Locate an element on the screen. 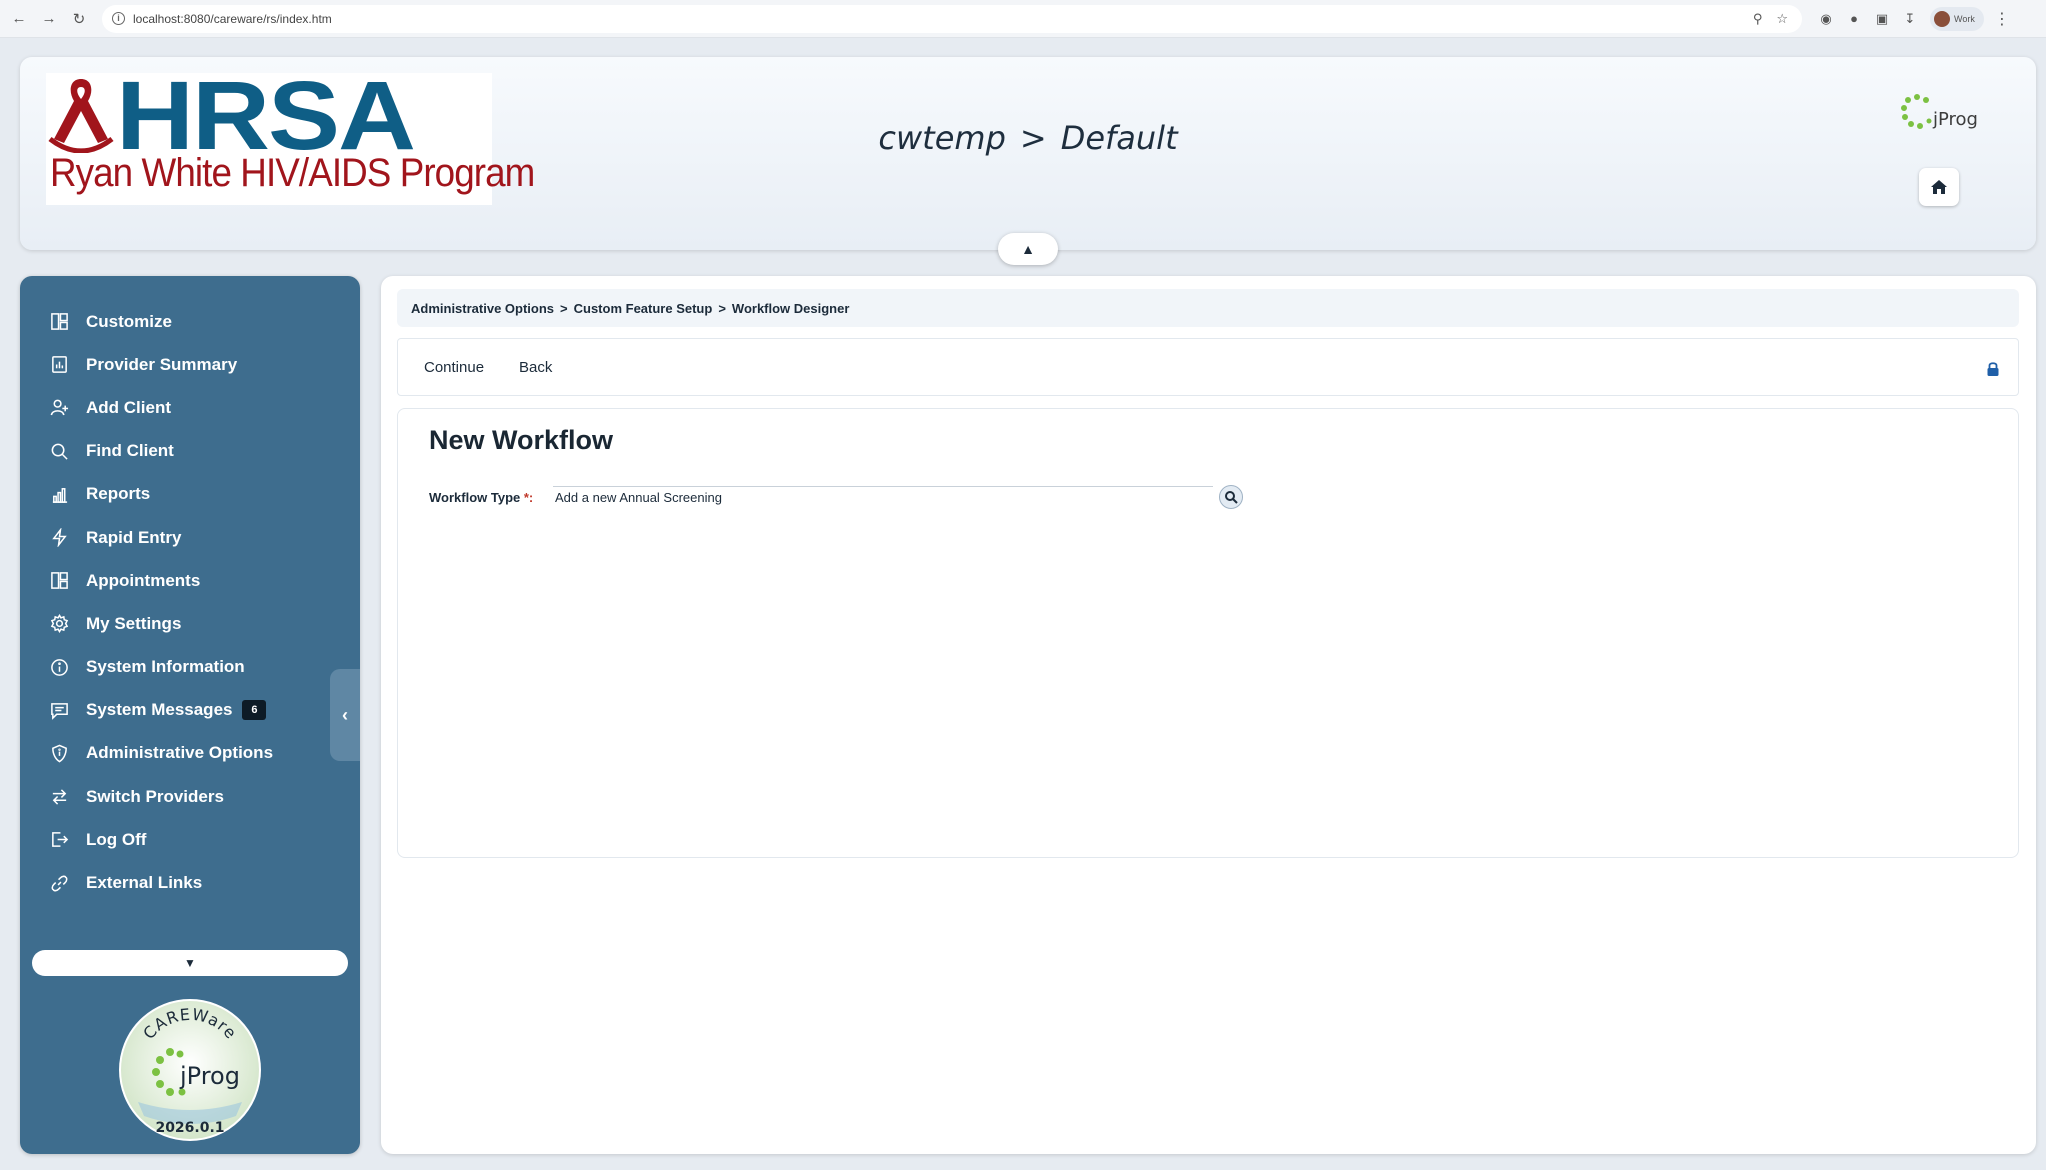  sidebar-item-label: Add Client is located at coordinates (128, 407).